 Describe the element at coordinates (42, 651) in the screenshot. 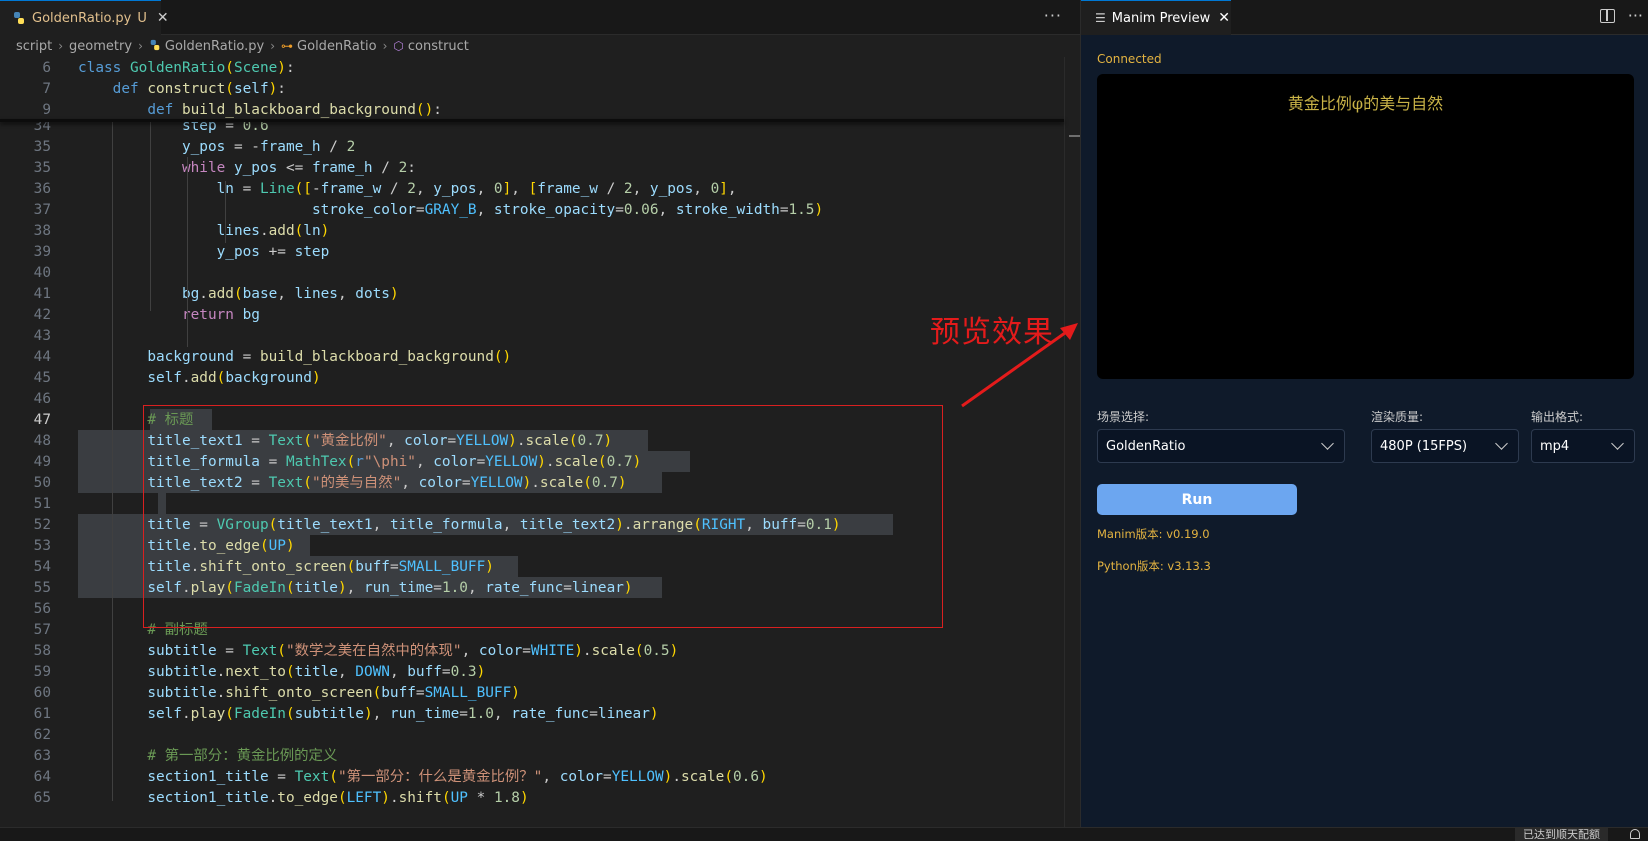

I see `line-number: 58` at that location.